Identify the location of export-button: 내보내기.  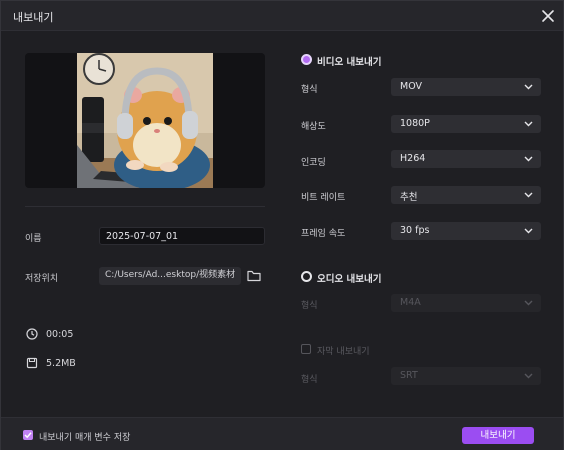
(498, 435).